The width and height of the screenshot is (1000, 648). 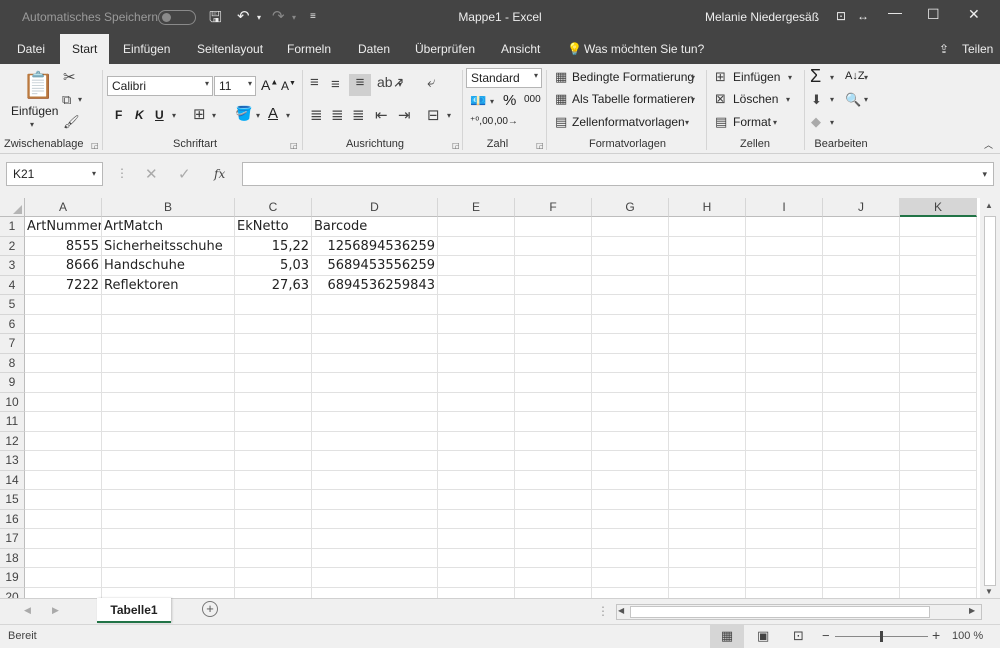 I want to click on column-header-b: B, so click(x=168, y=207).